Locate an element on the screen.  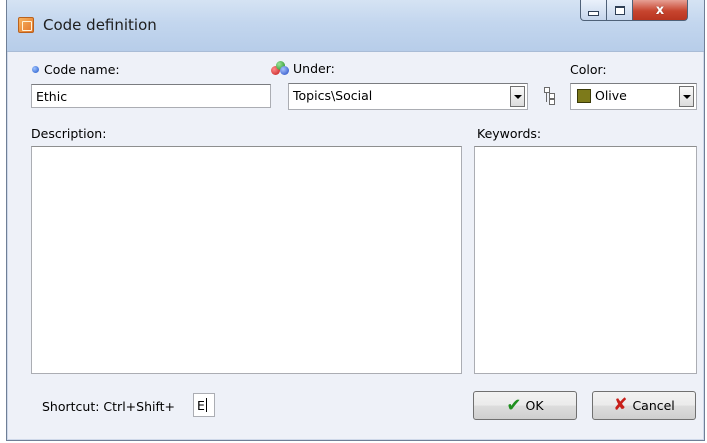
ok-button: ✔ OK is located at coordinates (525, 405).